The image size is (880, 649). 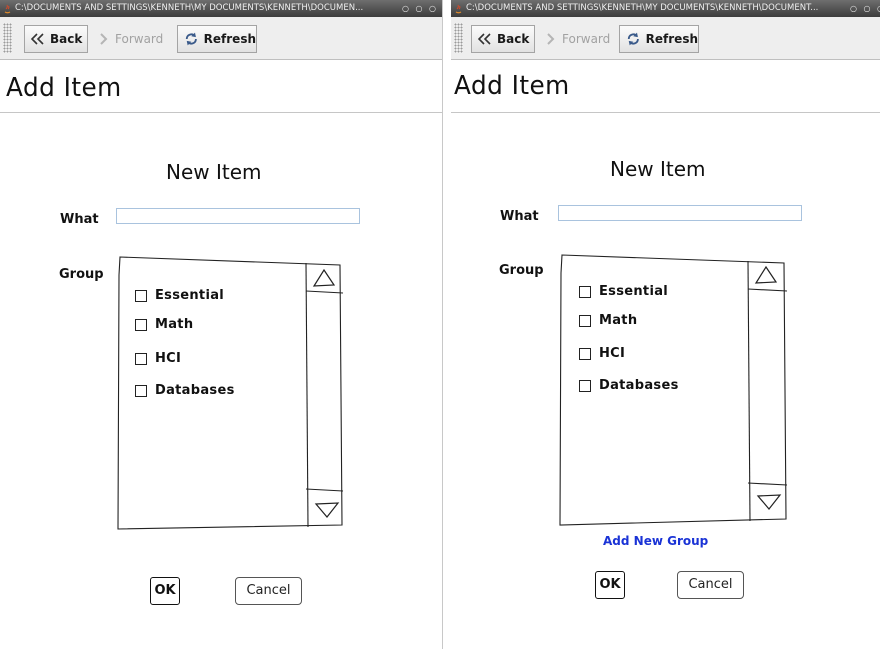 What do you see at coordinates (447, 324) in the screenshot?
I see `window-divider` at bounding box center [447, 324].